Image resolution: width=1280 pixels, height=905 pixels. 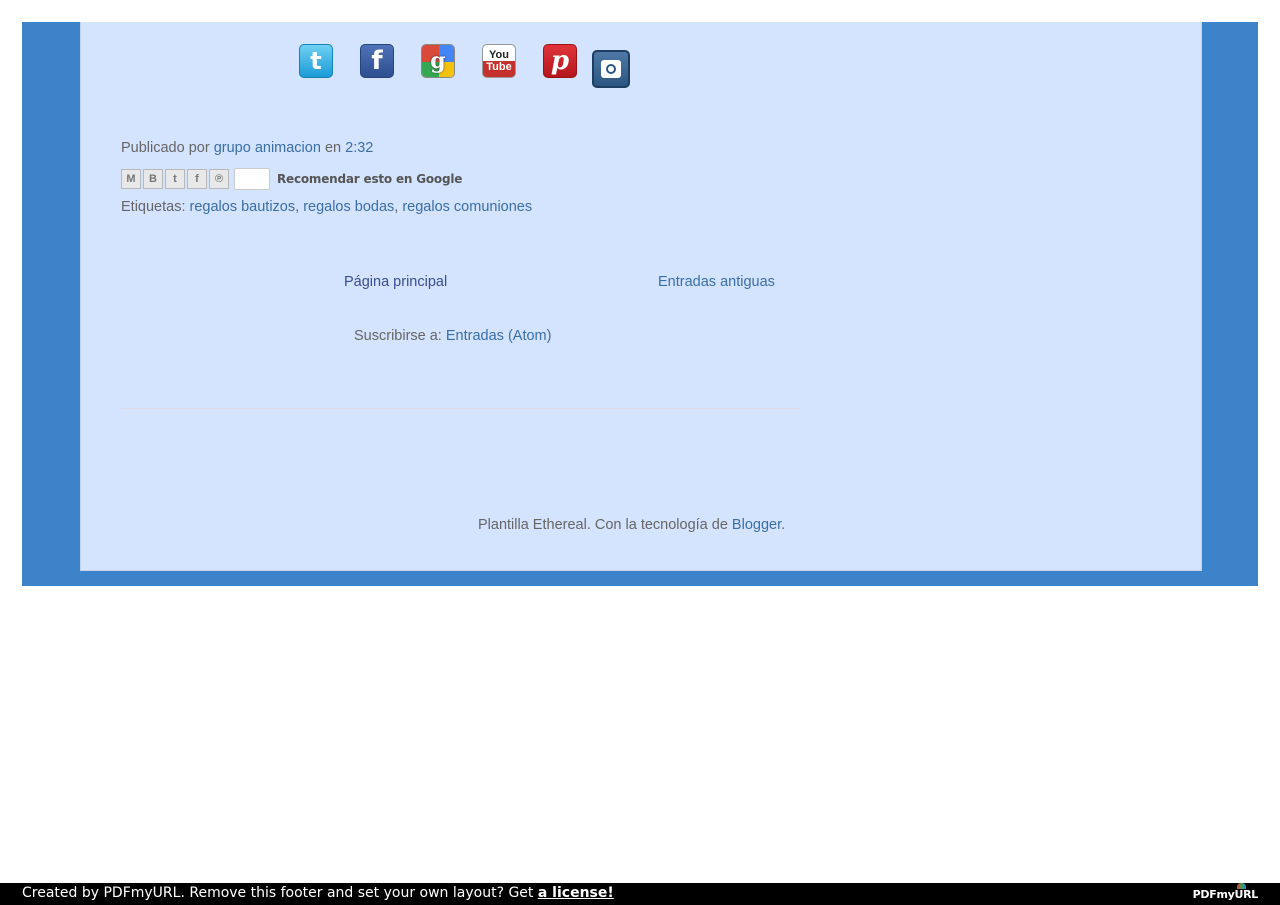 What do you see at coordinates (783, 525) in the screenshot?
I see `attribution-suffix: .` at bounding box center [783, 525].